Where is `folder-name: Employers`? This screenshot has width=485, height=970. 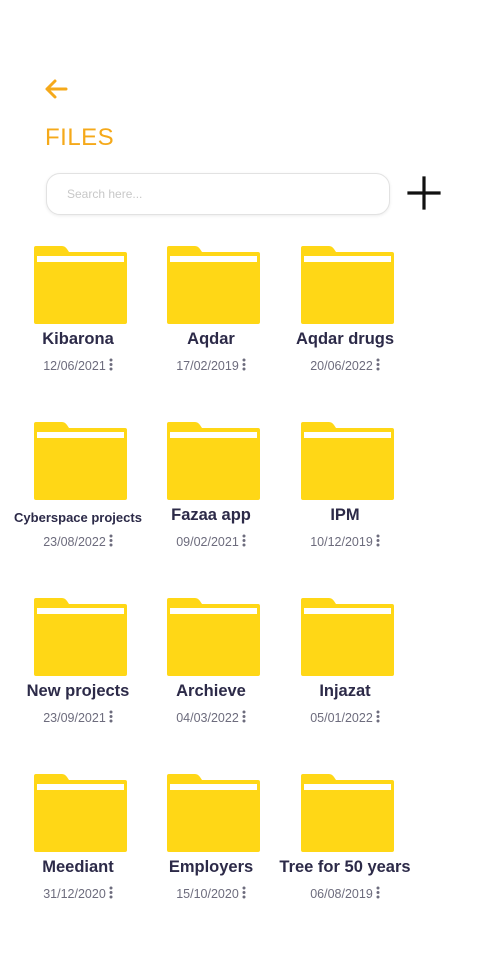
folder-name: Employers is located at coordinates (211, 867).